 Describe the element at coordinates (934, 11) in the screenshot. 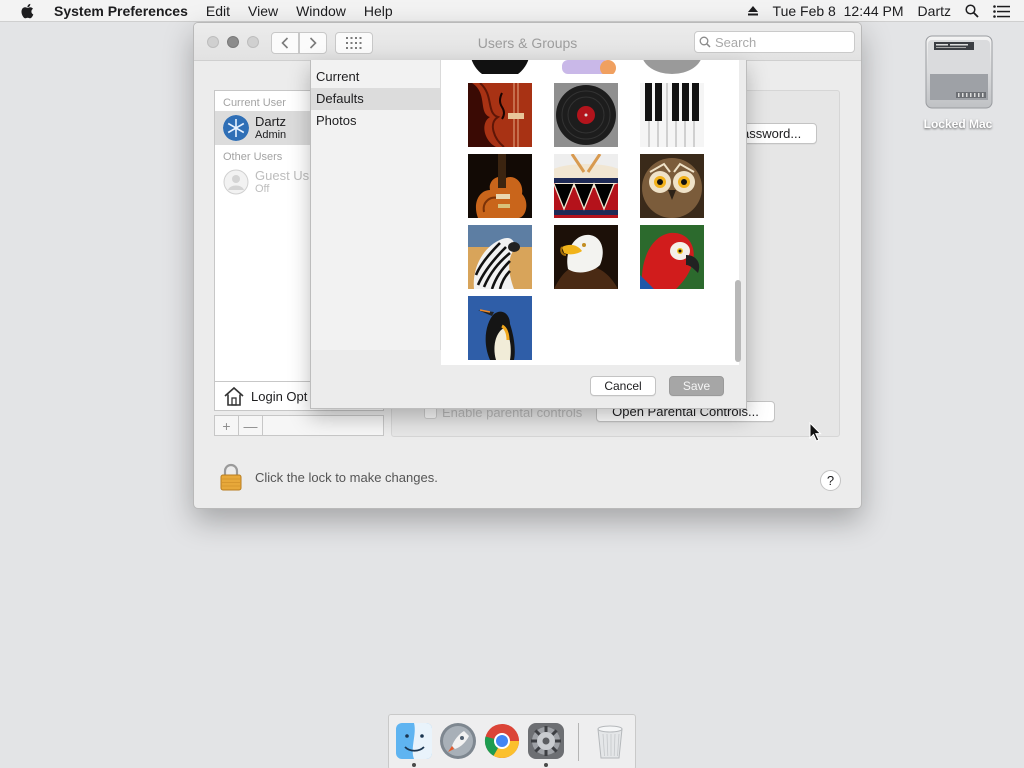

I see `menubar-user: Dartz` at that location.